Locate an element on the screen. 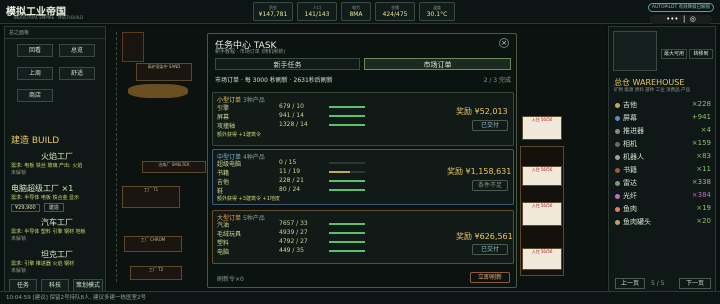 Image resolution: width=720 pixels, height=304 pixels. warehouse-item: 吉他 ×228 is located at coordinates (664, 106).